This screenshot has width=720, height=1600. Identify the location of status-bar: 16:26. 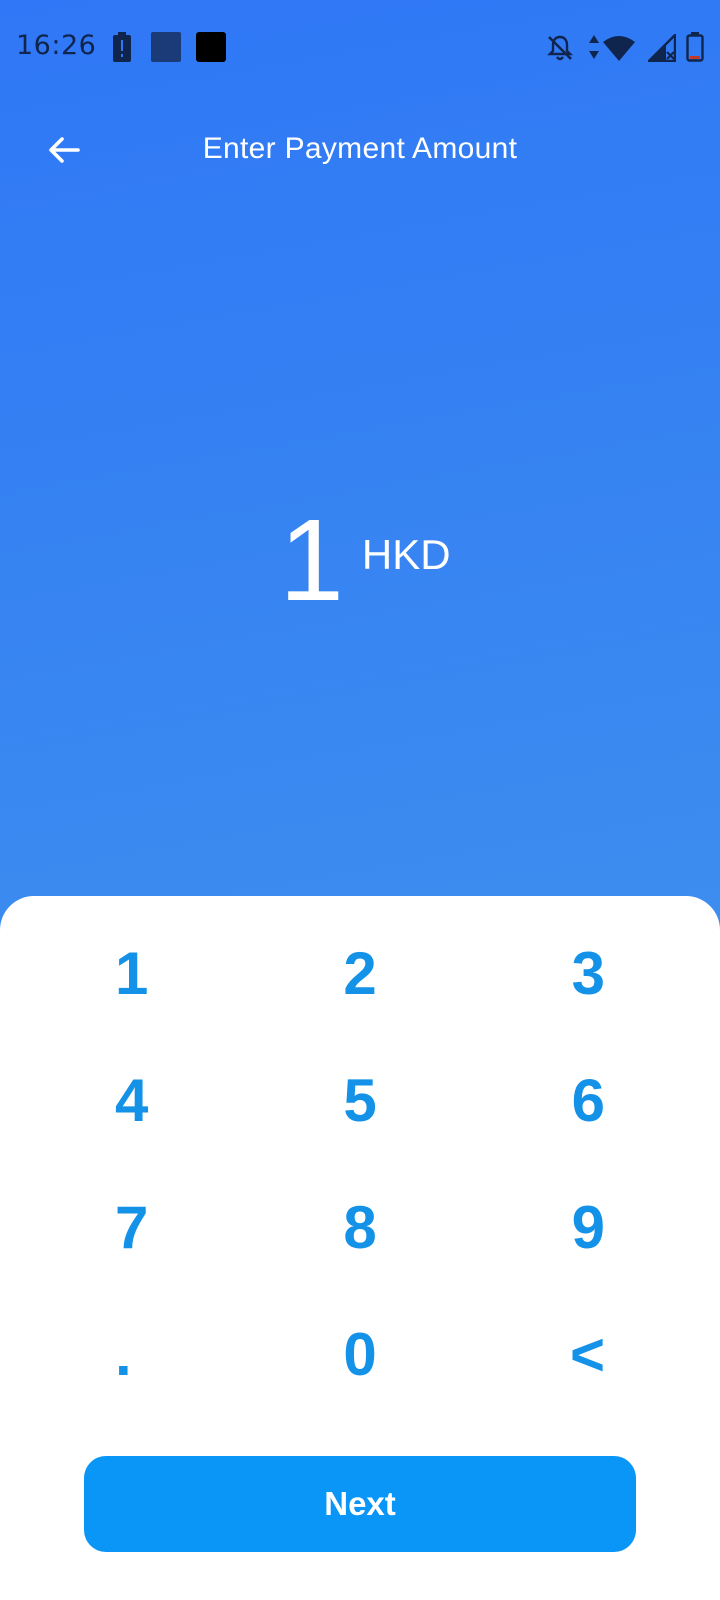
(360, 48).